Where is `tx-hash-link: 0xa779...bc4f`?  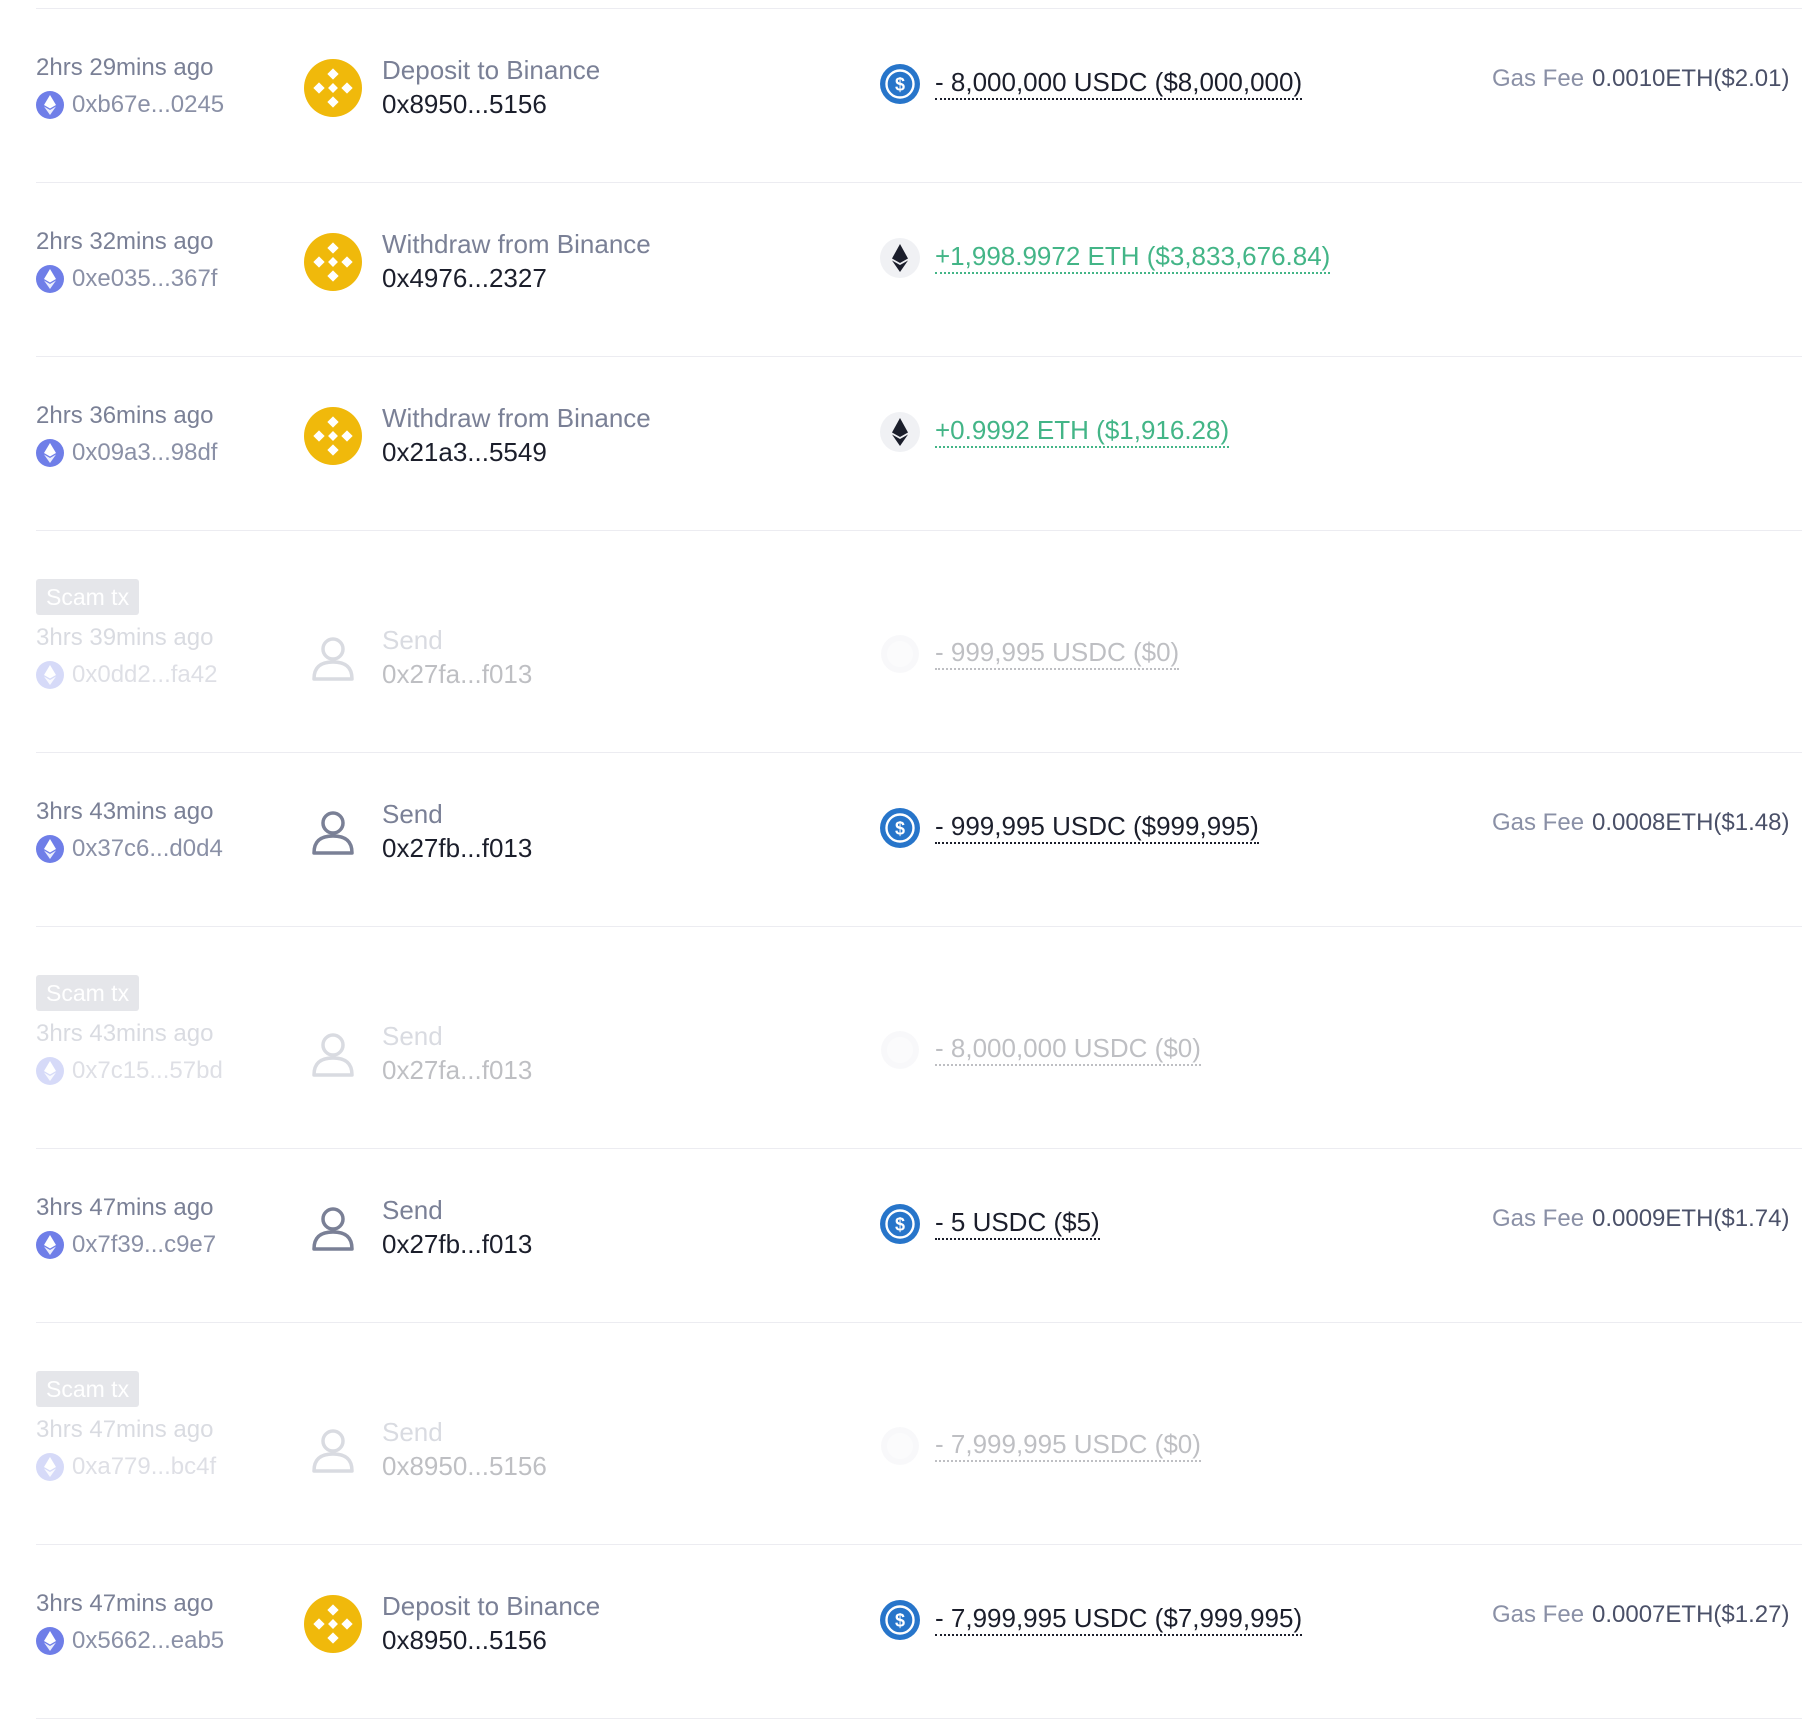
tx-hash-link: 0xa779...bc4f is located at coordinates (126, 1467).